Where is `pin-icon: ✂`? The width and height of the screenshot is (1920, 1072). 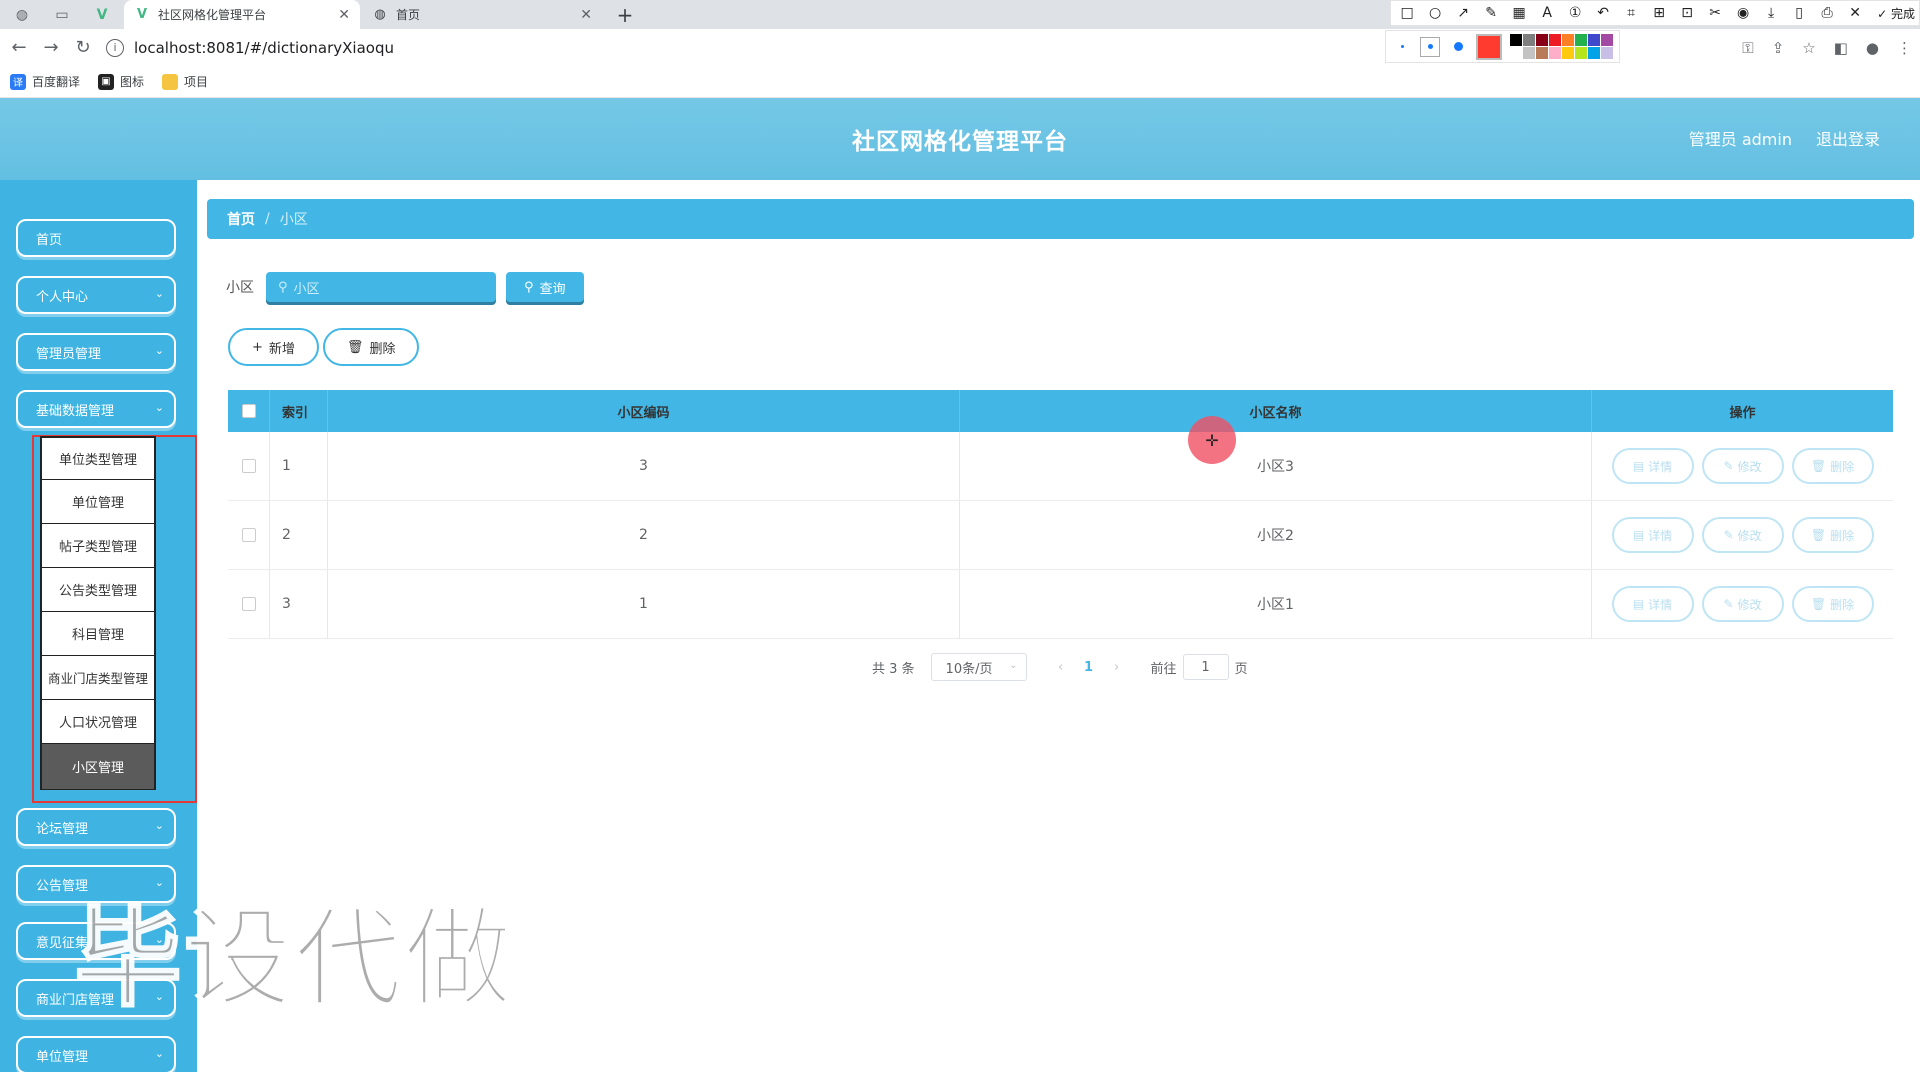 pin-icon: ✂ is located at coordinates (1715, 13).